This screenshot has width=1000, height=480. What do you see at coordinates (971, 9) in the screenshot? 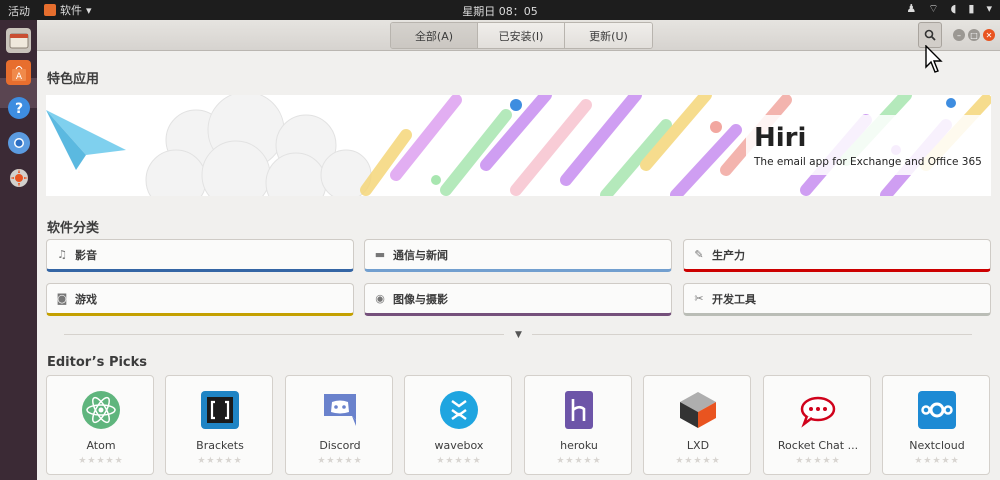
I see `battery-icon: ▮` at bounding box center [971, 9].